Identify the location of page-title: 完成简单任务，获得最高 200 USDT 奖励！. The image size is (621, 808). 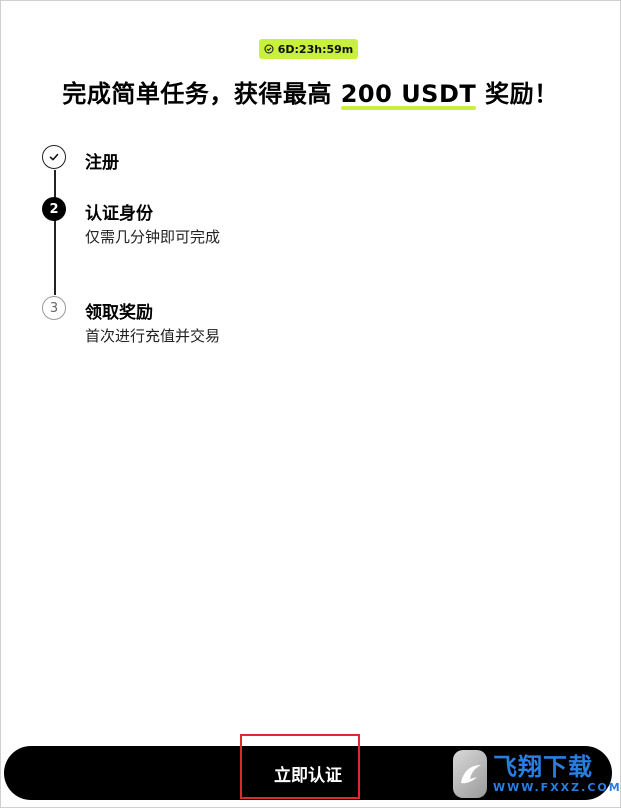
(310, 92).